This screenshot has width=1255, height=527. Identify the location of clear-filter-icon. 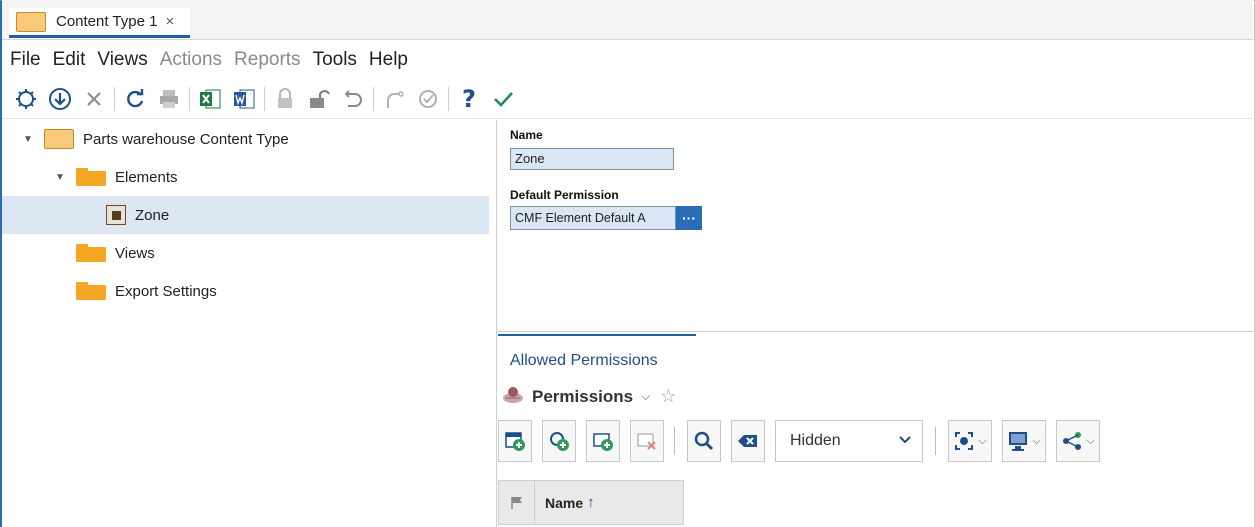
(748, 441).